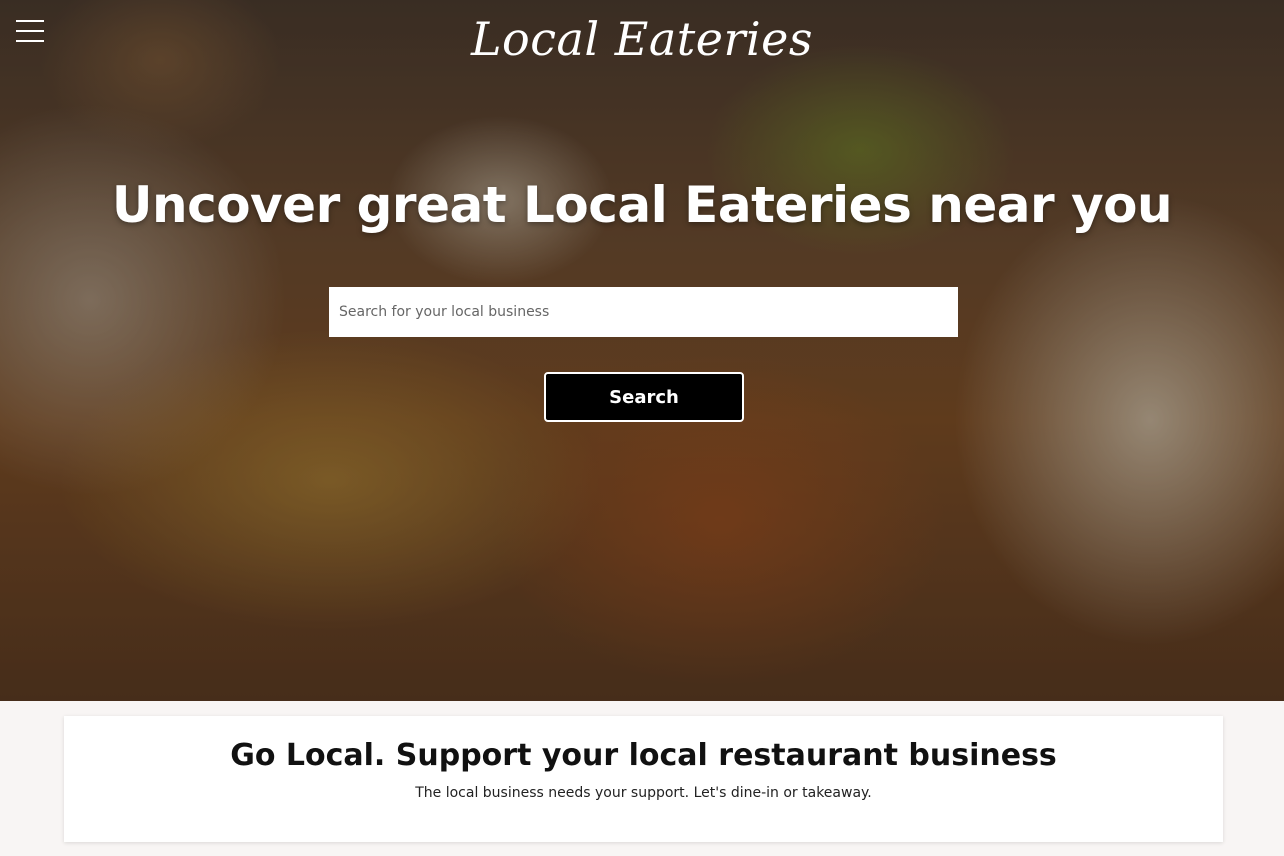 The width and height of the screenshot is (1284, 856). I want to click on hero-headline: Uncover great Local Eateries near you, so click(642, 205).